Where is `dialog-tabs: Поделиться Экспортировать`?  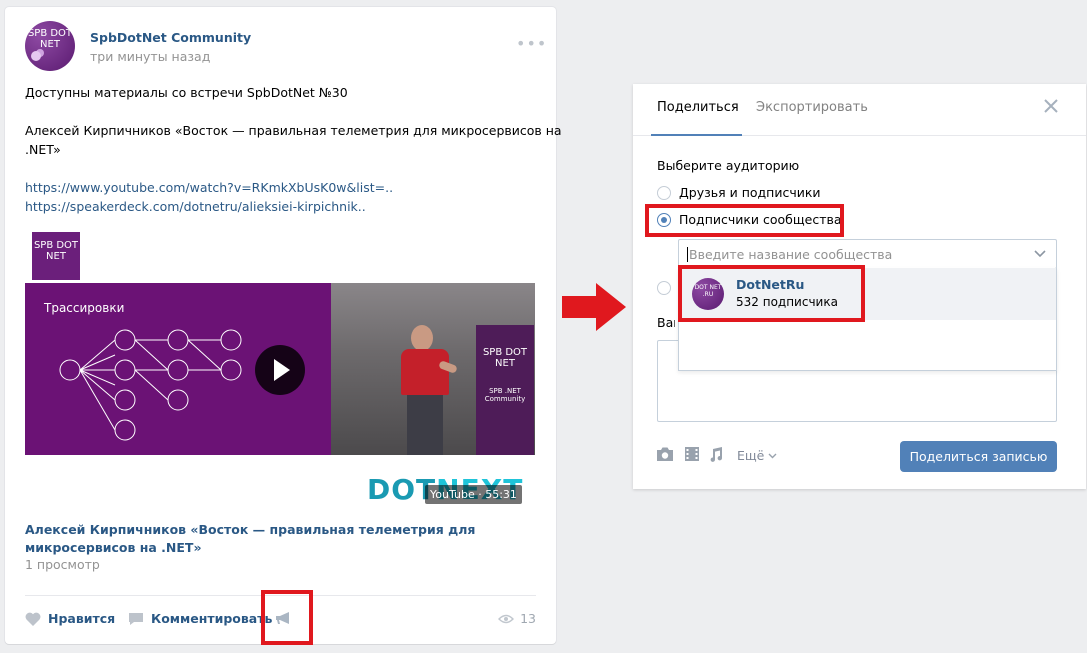 dialog-tabs: Поделиться Экспортировать is located at coordinates (859, 110).